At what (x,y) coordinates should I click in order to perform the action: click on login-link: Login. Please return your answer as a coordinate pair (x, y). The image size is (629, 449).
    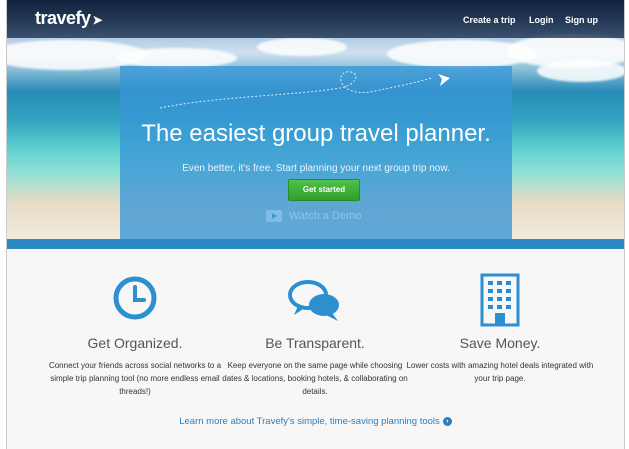
    Looking at the image, I should click on (541, 20).